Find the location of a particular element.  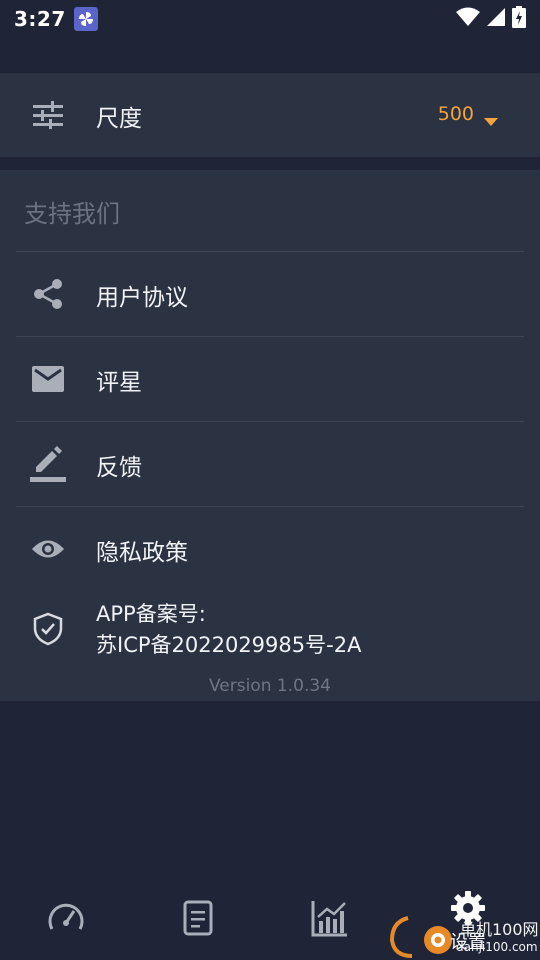

section-title: 支持我们 is located at coordinates (72, 214).